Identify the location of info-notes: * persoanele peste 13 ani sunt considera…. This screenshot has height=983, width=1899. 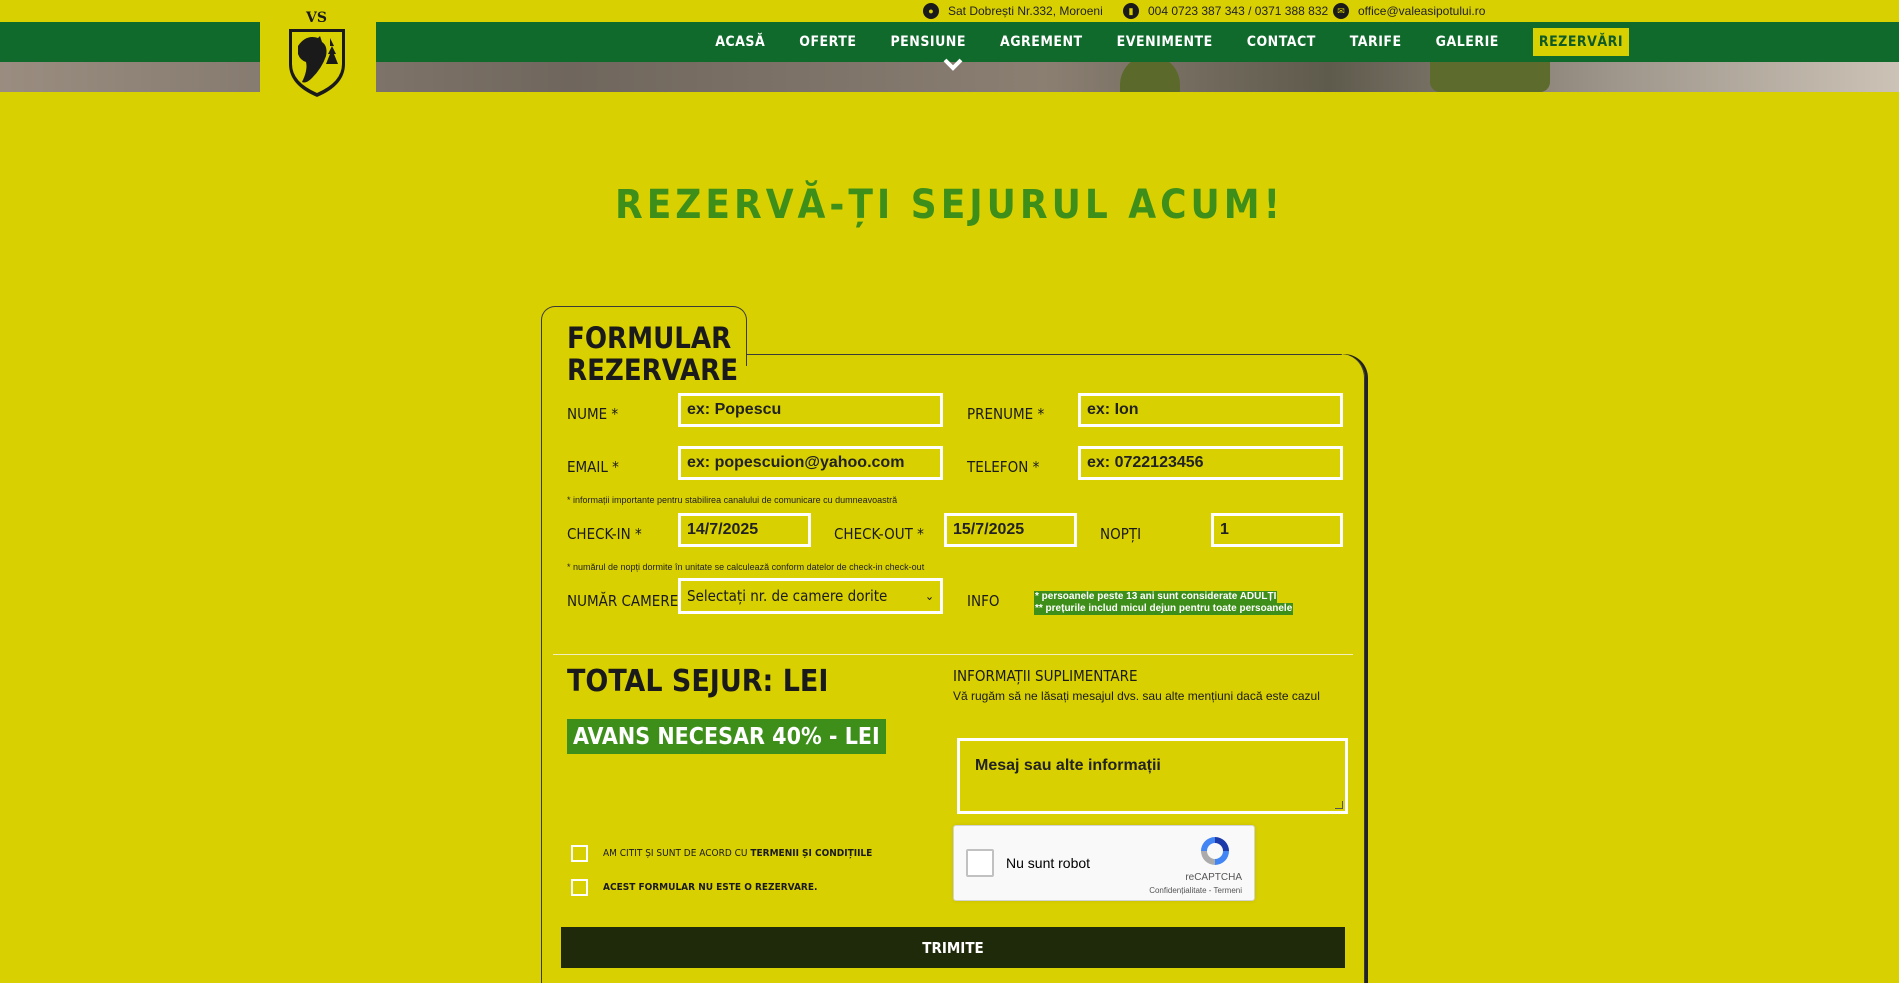
(1164, 603).